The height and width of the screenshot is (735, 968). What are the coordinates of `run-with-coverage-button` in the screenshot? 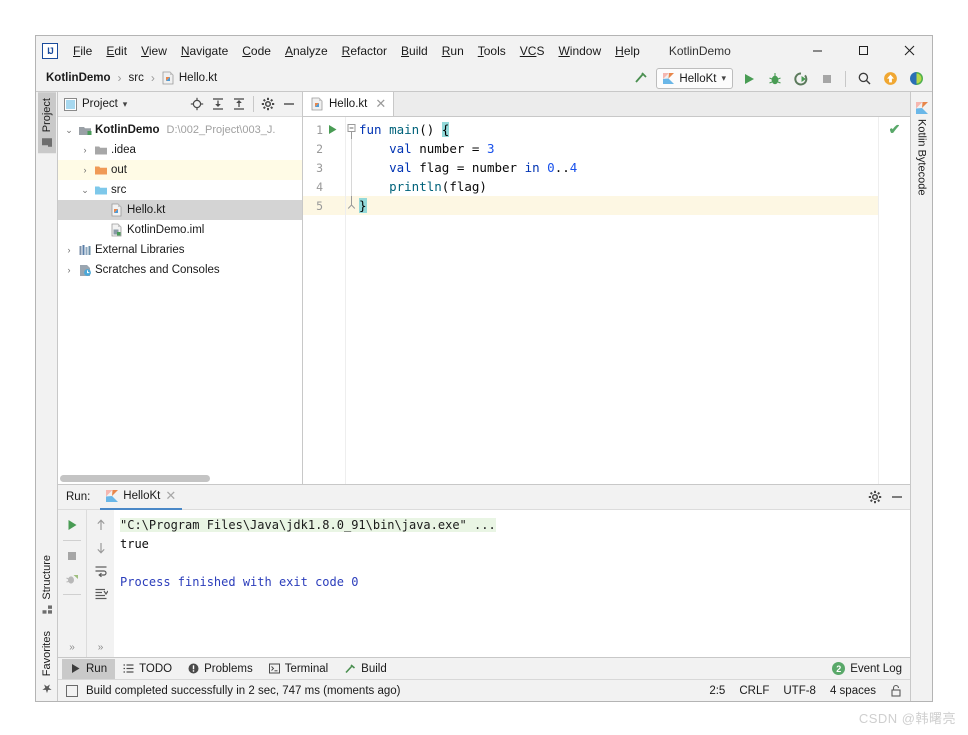 It's located at (801, 78).